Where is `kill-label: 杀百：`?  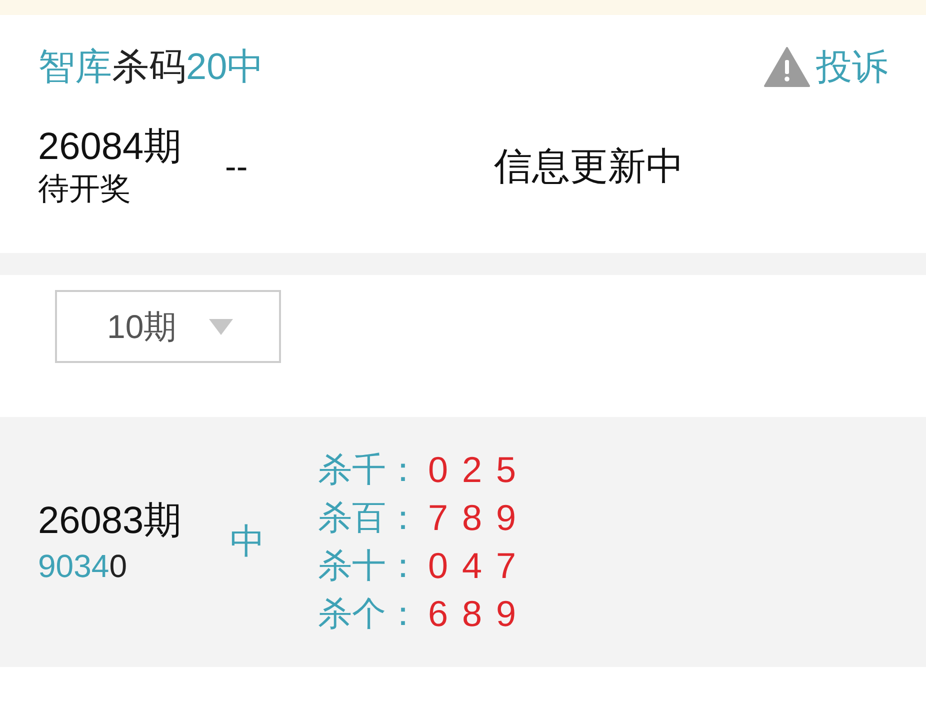
kill-label: 杀百： is located at coordinates (369, 518).